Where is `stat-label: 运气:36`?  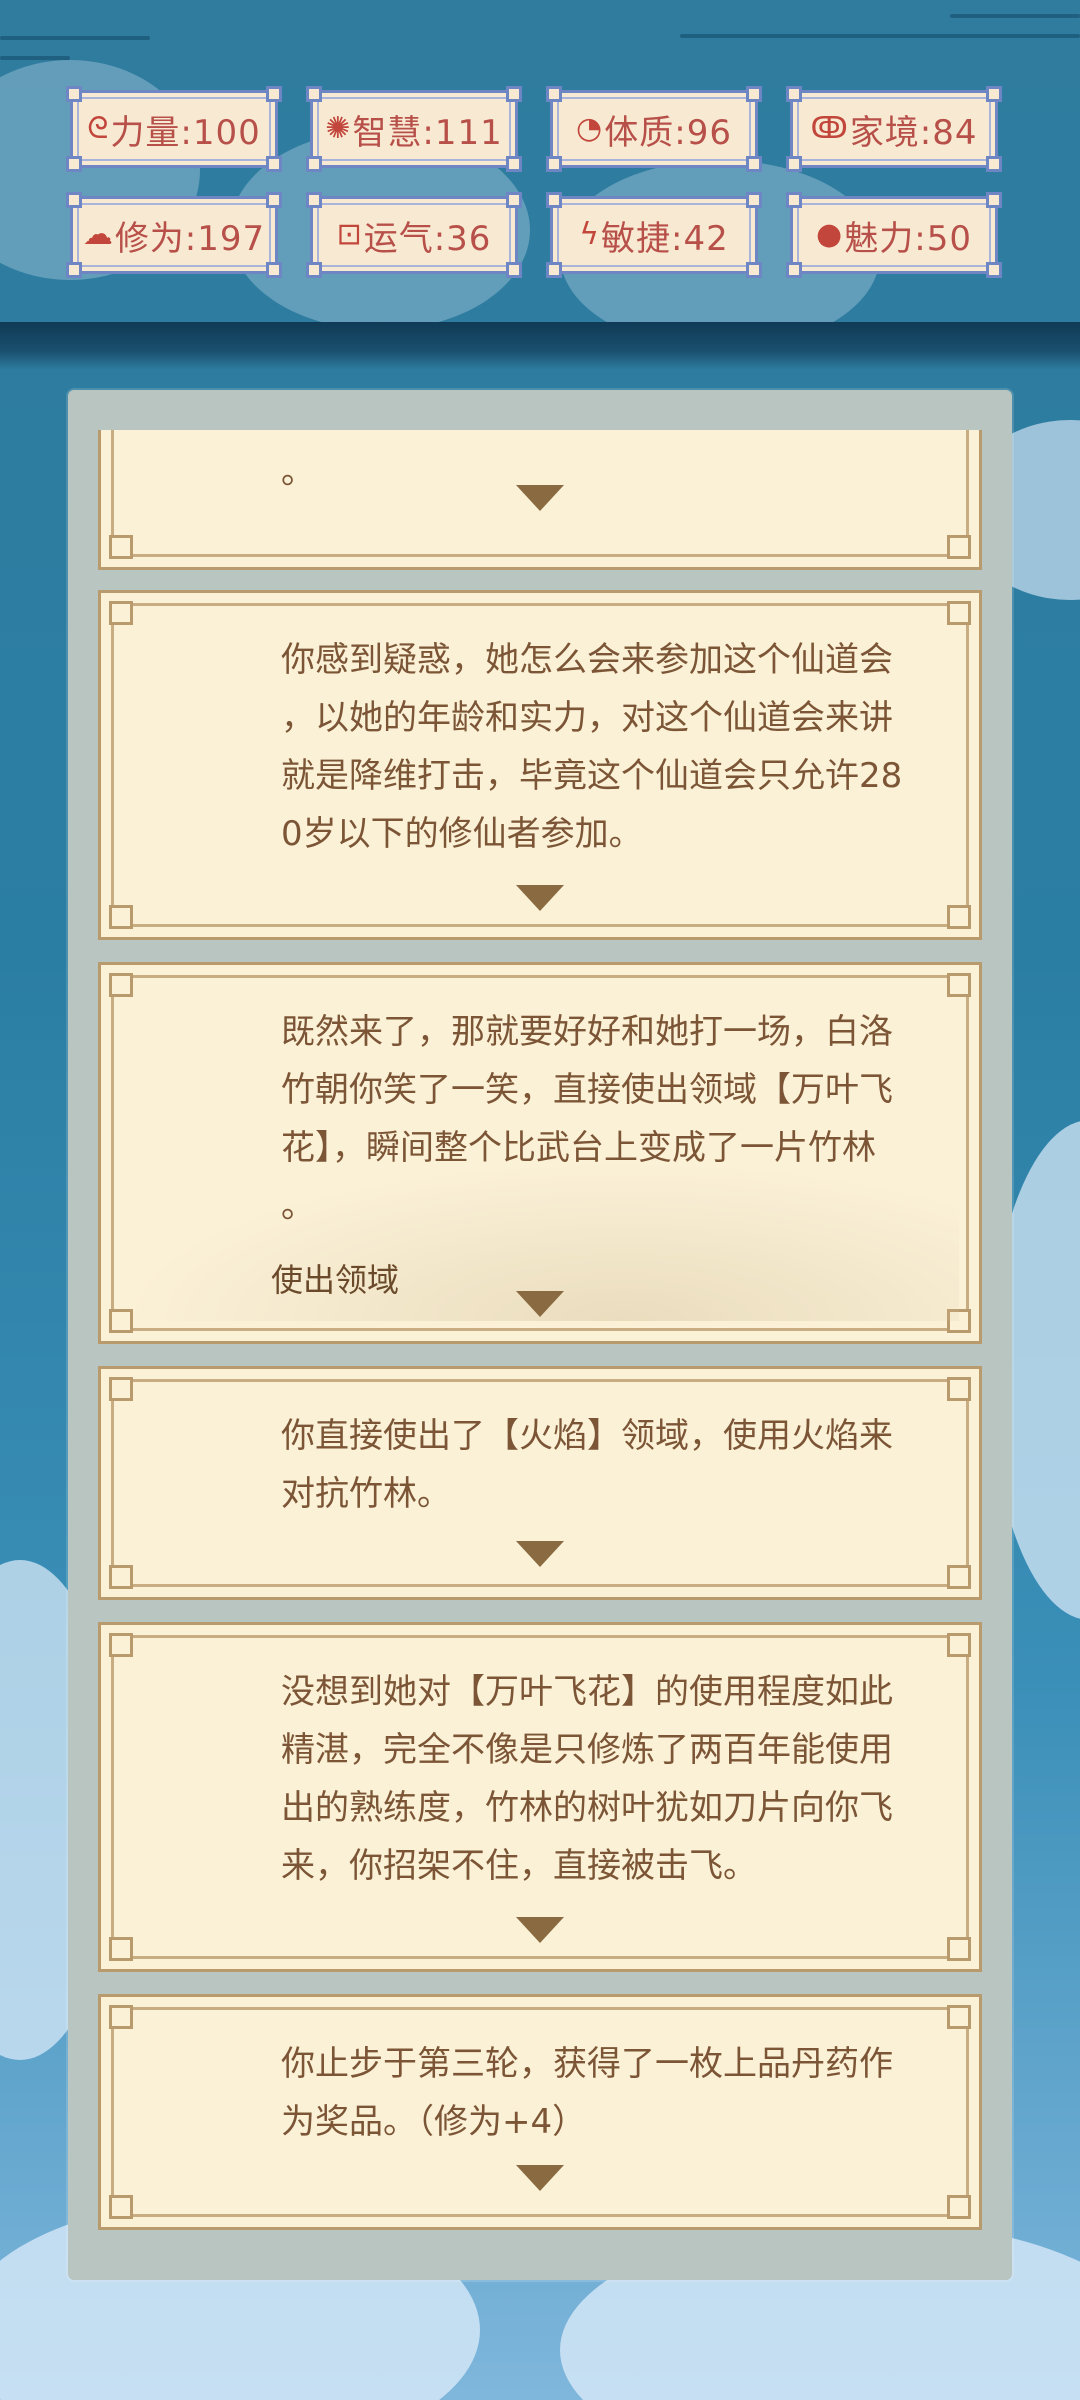 stat-label: 运气:36 is located at coordinates (427, 238).